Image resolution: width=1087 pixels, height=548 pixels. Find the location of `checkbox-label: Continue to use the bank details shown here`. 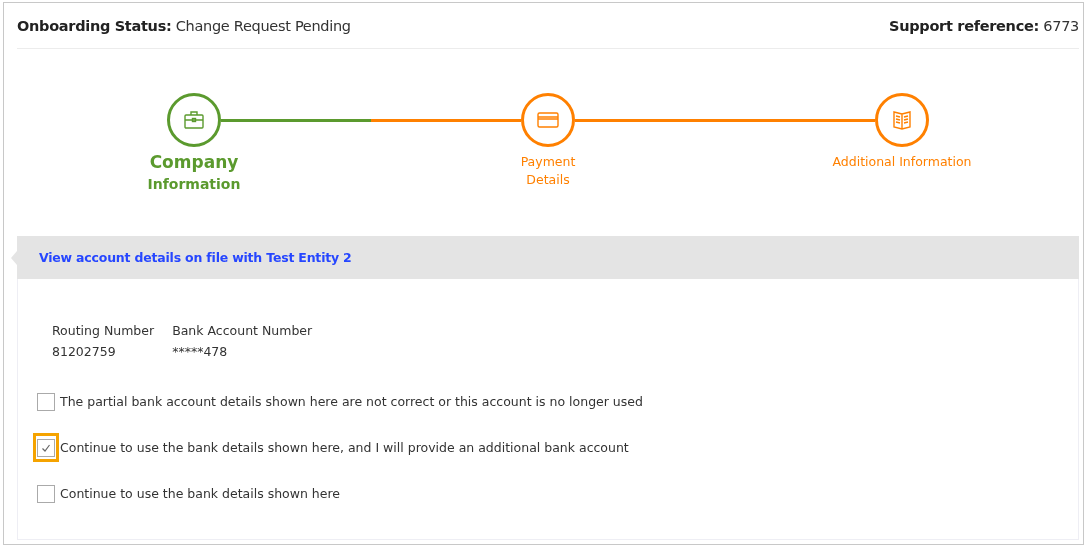

checkbox-label: Continue to use the bank details shown here is located at coordinates (200, 493).